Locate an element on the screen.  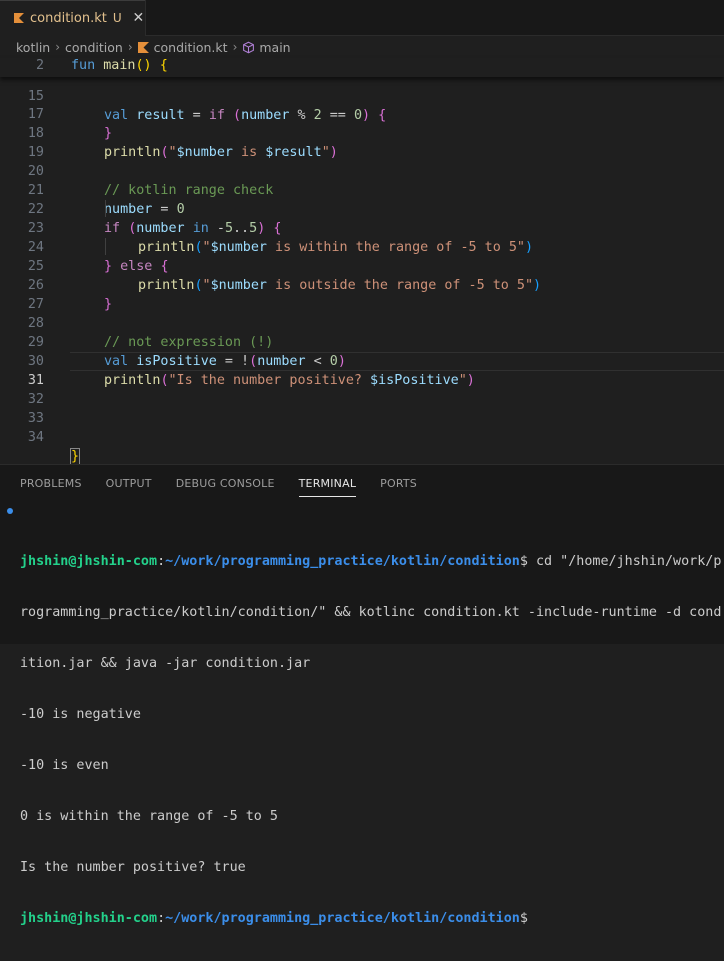
code-line: 33 is located at coordinates (35, 418).